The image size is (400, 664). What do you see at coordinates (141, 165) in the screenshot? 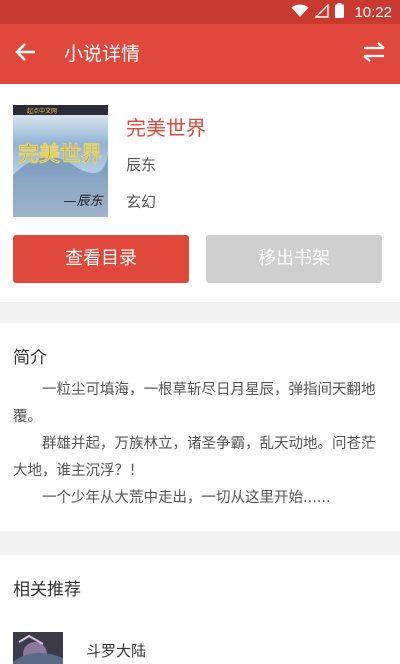
I see `book-author: 辰东` at bounding box center [141, 165].